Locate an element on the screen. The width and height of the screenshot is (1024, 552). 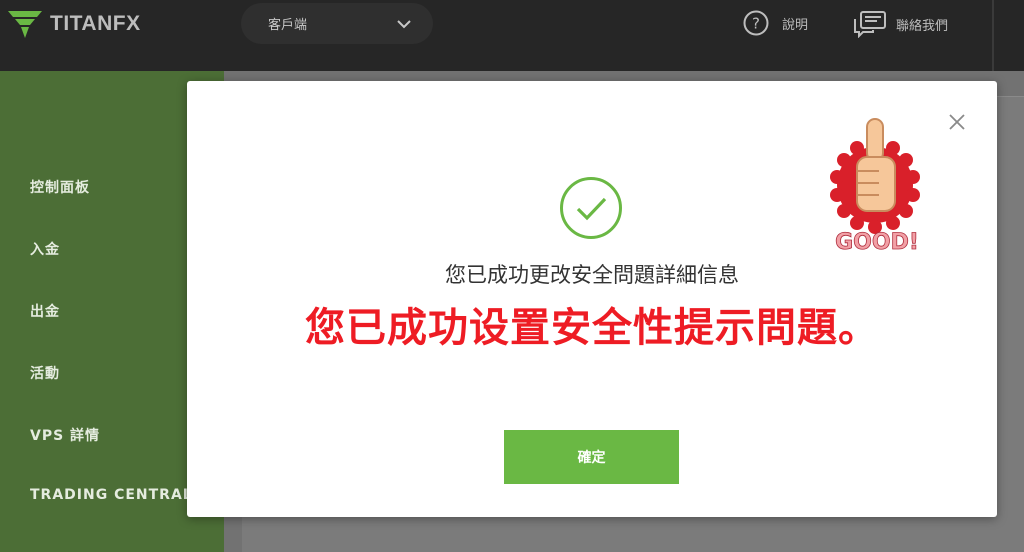
sidebar-item-vps: VPS 詳情 is located at coordinates (65, 435).